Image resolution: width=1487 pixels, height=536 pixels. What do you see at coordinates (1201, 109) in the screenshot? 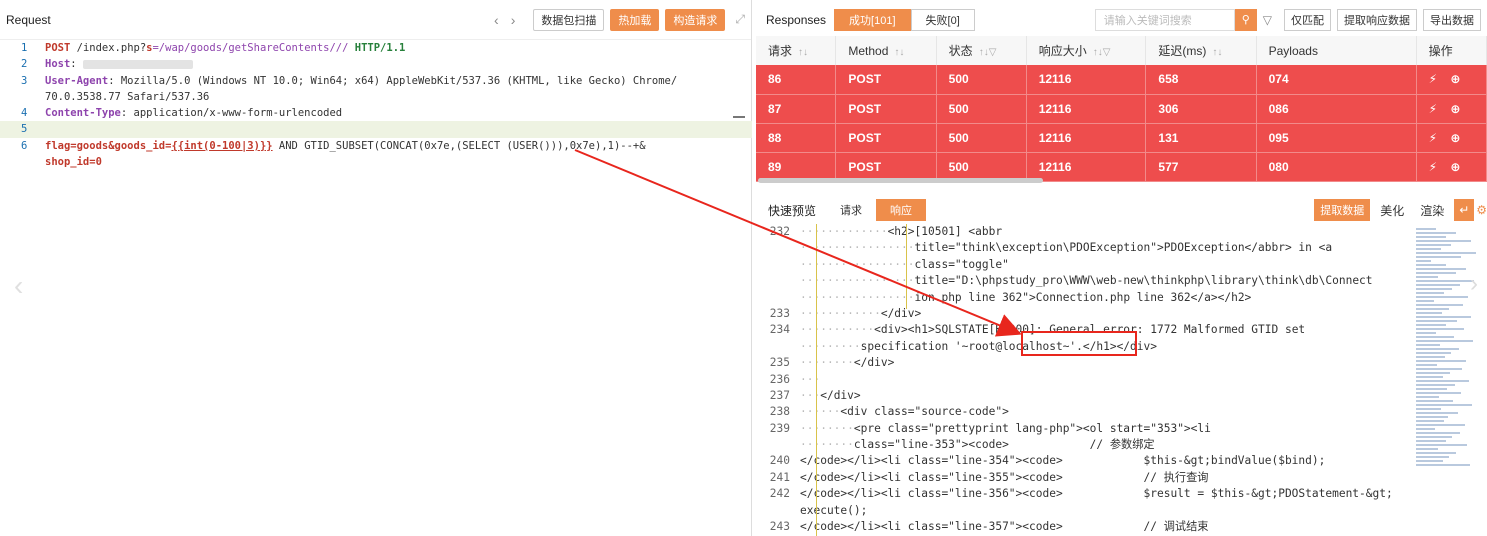
I see `cell-latency: 306` at bounding box center [1201, 109].